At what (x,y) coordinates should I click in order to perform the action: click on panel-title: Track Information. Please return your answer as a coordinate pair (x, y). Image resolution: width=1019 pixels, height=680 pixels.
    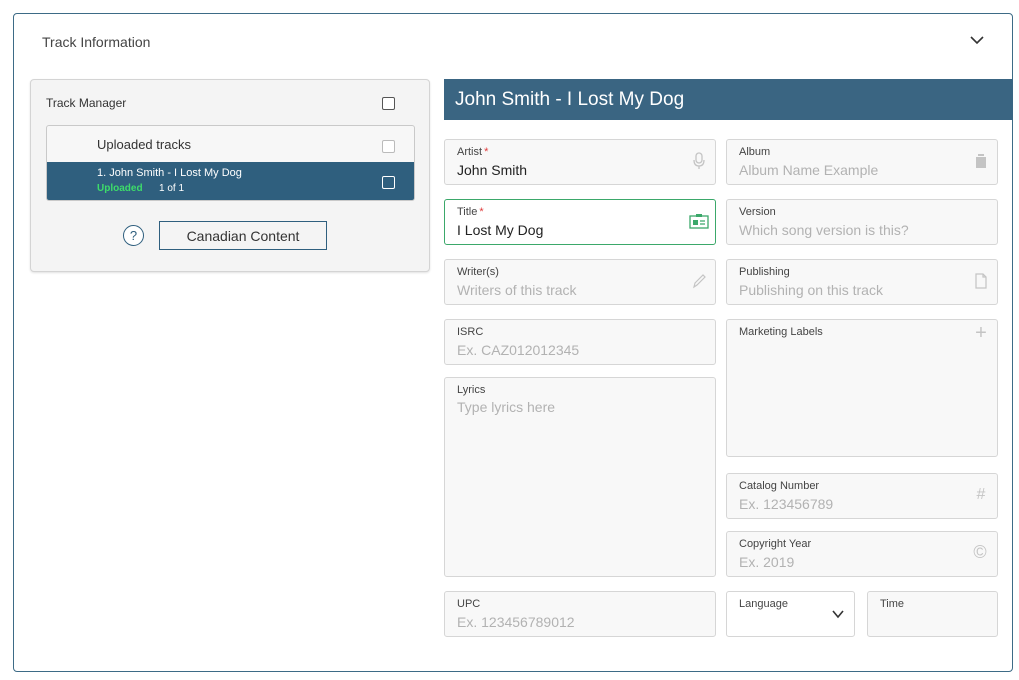
    Looking at the image, I should click on (96, 42).